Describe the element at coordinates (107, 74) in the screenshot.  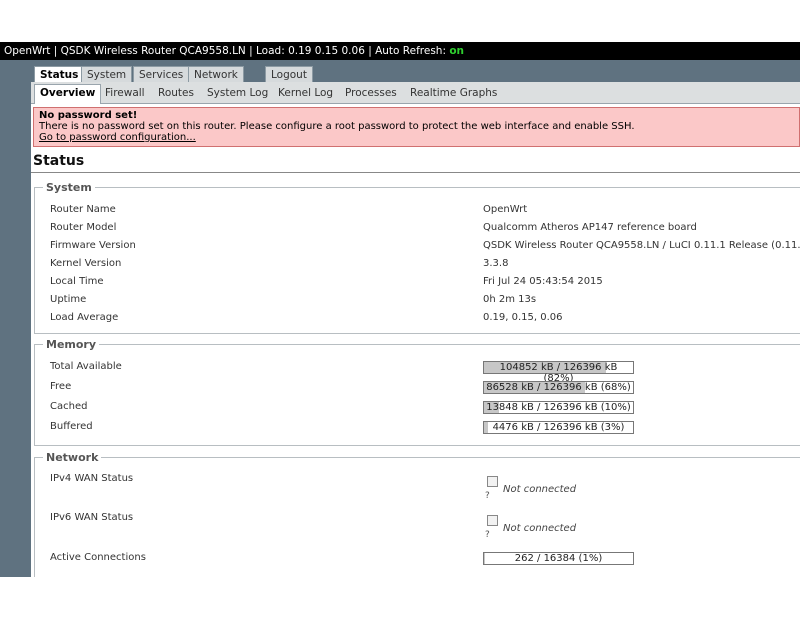
I see `tab-system: System` at that location.